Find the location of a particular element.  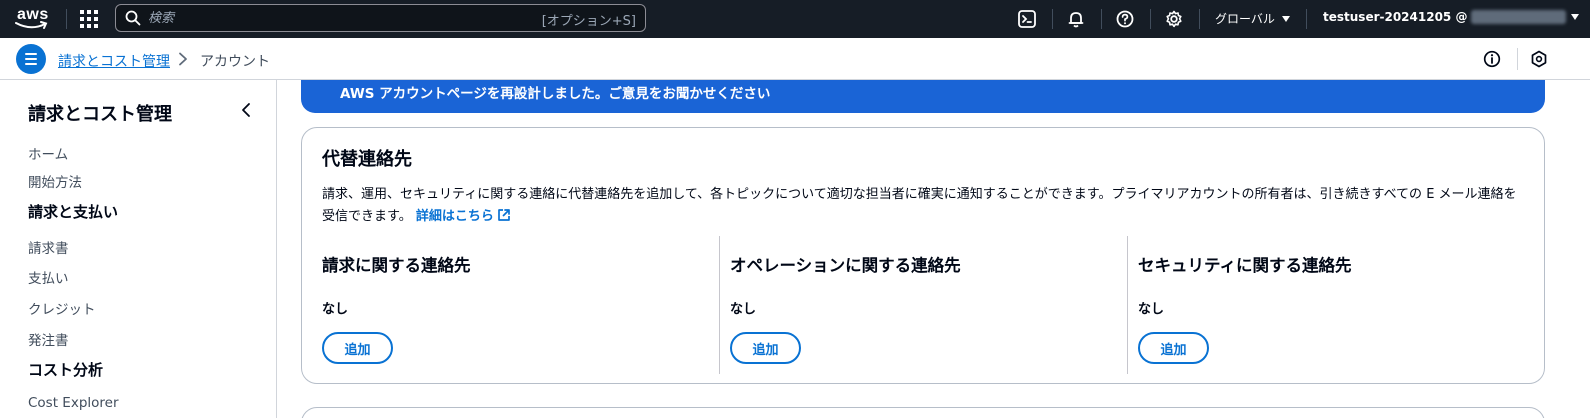

redesign-feedback-banner: AWS アカウントページを再設計しました。ご意見をお聞かせください is located at coordinates (923, 96).